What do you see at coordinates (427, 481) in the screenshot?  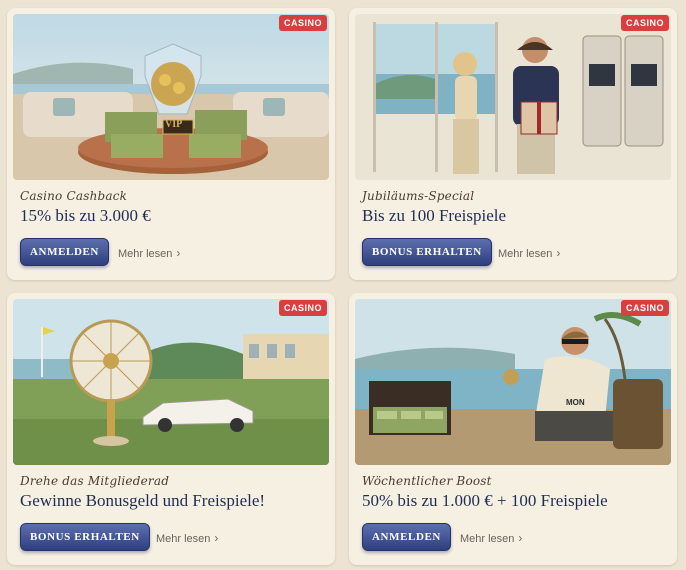 I see `promo-subtitle: Wöchentlicher Boost` at bounding box center [427, 481].